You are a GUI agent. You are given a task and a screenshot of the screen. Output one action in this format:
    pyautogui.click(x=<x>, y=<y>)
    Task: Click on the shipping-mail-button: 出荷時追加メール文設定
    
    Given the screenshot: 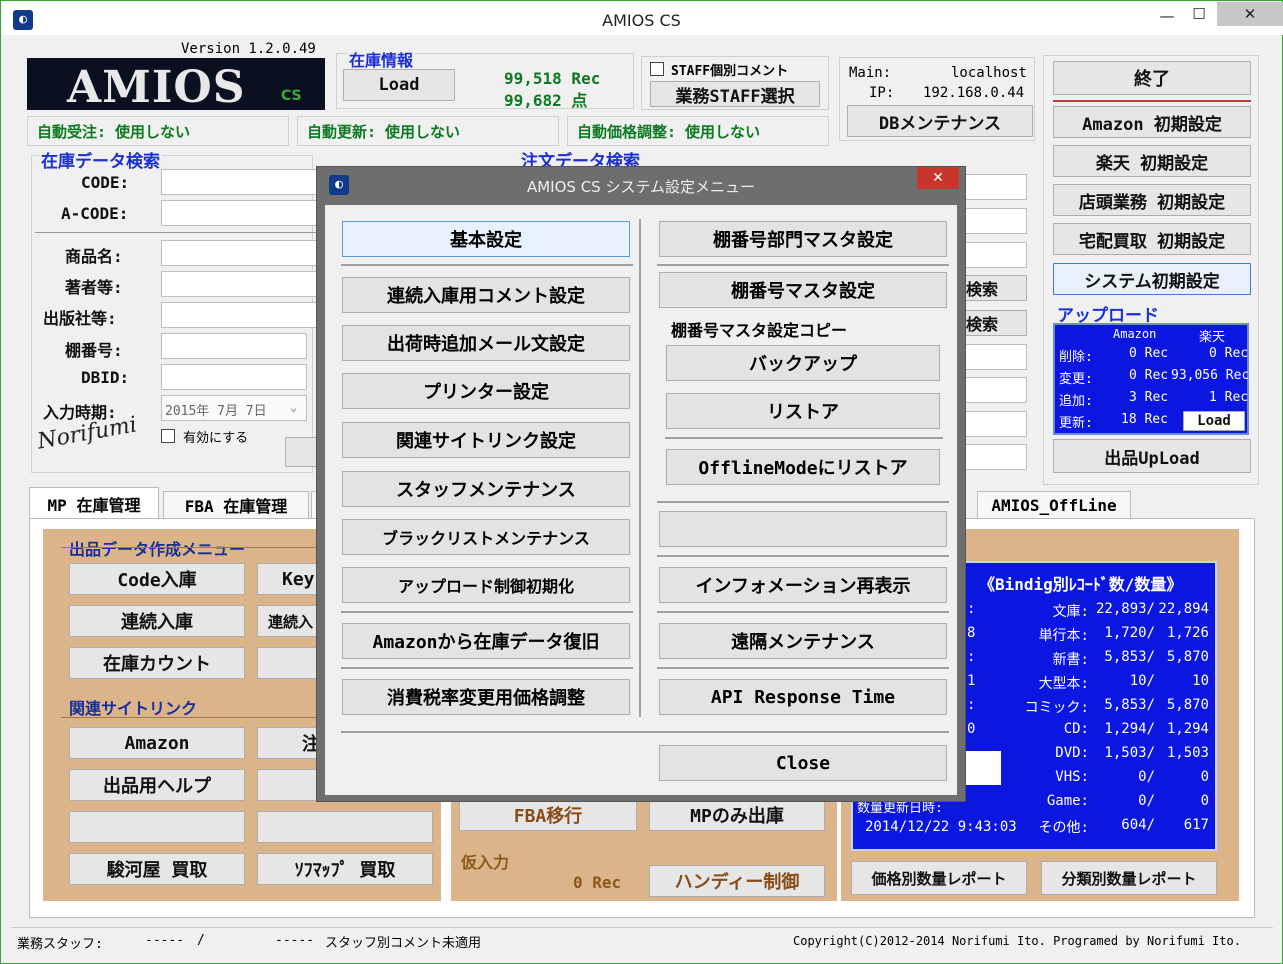 What is the action you would take?
    pyautogui.click(x=486, y=343)
    